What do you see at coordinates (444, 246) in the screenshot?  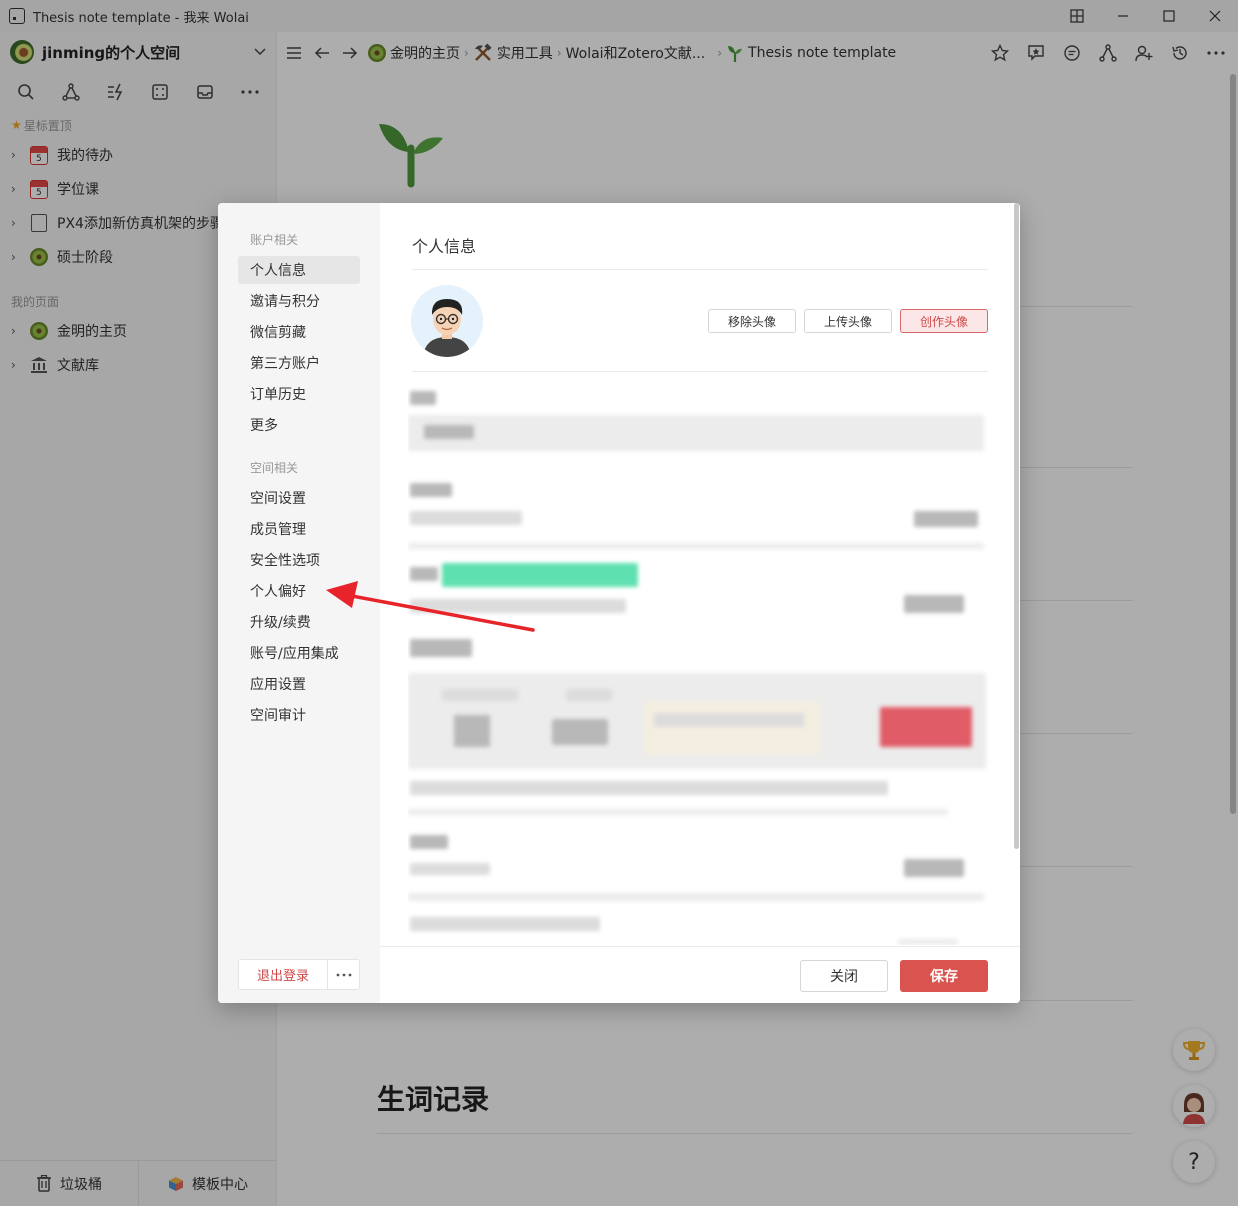 I see `settings-section-title: 个人信息` at bounding box center [444, 246].